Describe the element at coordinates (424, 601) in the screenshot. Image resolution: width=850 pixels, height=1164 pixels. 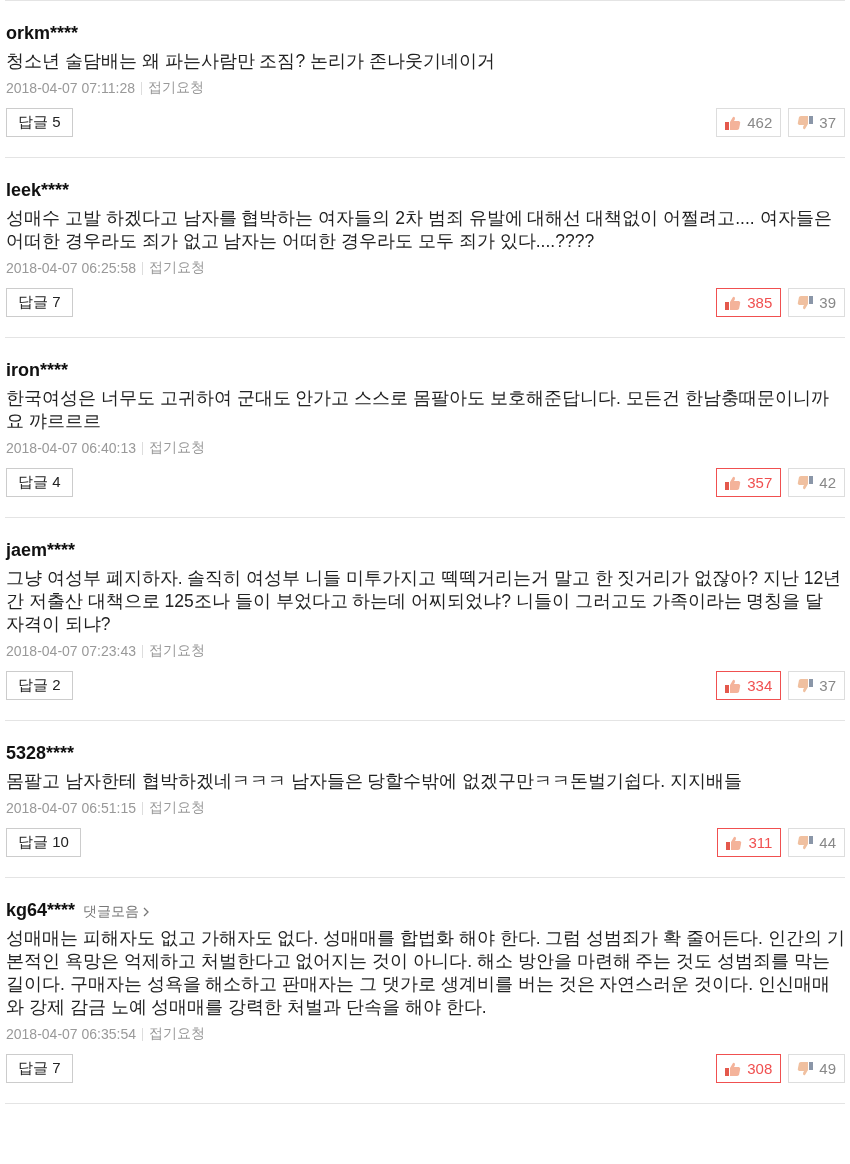
I see `comment-text: 그냥 여성부 폐지하자. 솔직히 여성부 니들 미투가지고 떽떽거리는거 말고 한 짓거리가 없잖아? 지난 12년간 저출산 대책으로 125조나 들이 부었다고 하는데 어찌되었냐? 니들이 그러고도 가족이라는 명칭을 달 자격이 되냐?` at that location.